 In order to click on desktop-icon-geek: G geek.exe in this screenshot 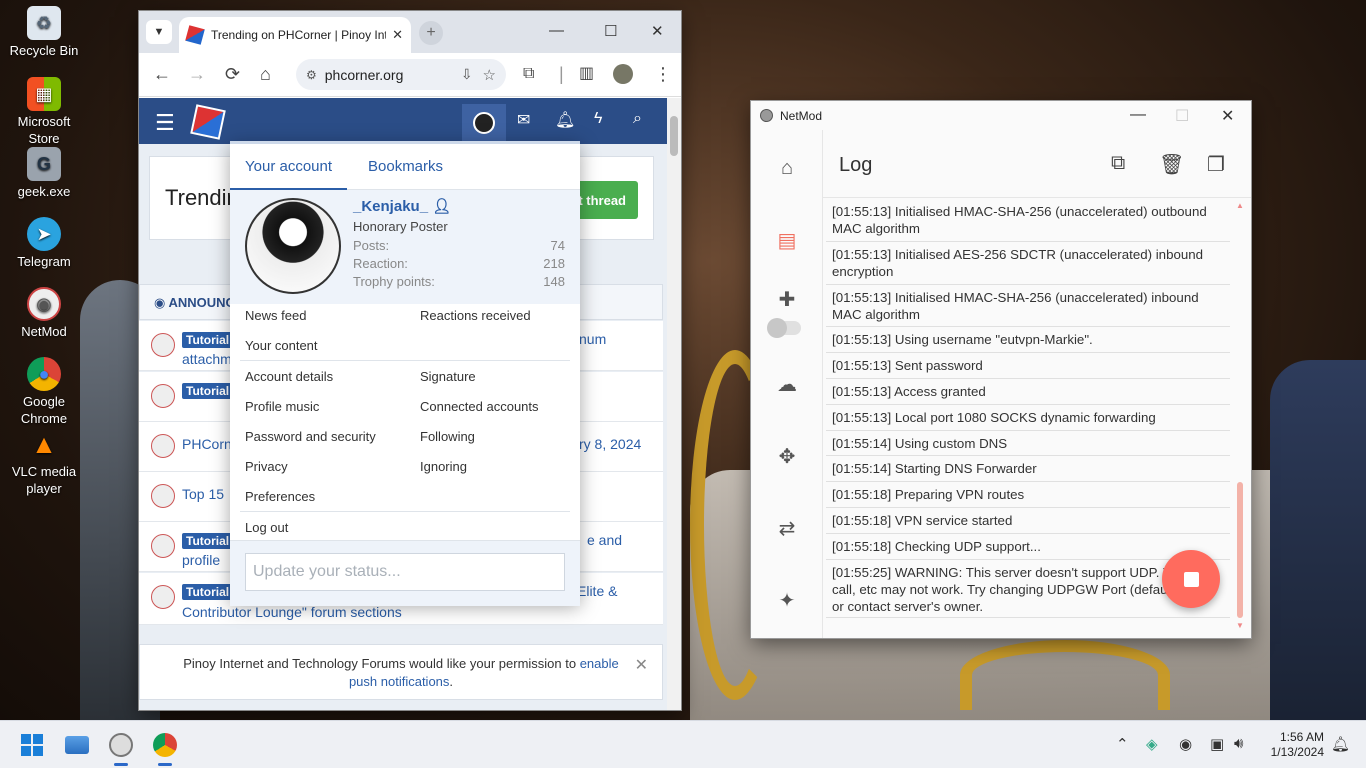, I will do `click(44, 173)`.